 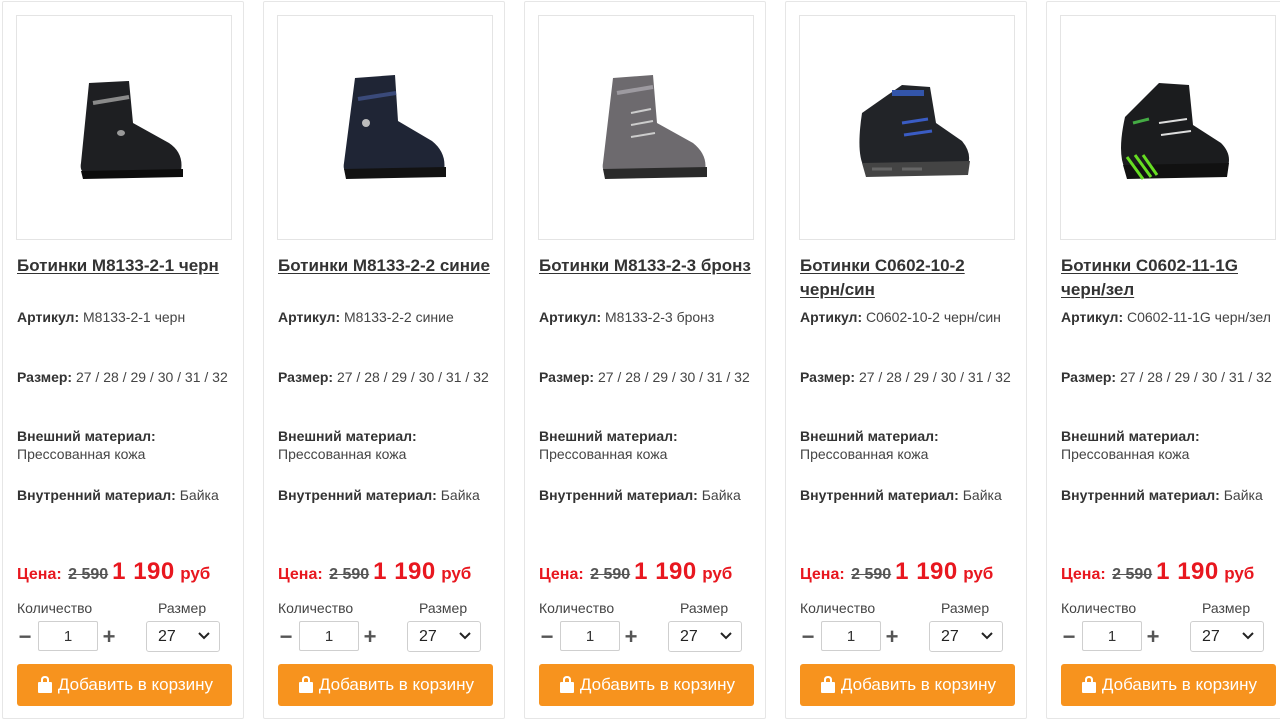 I want to click on bronze-boot-icon, so click(x=654, y=126).